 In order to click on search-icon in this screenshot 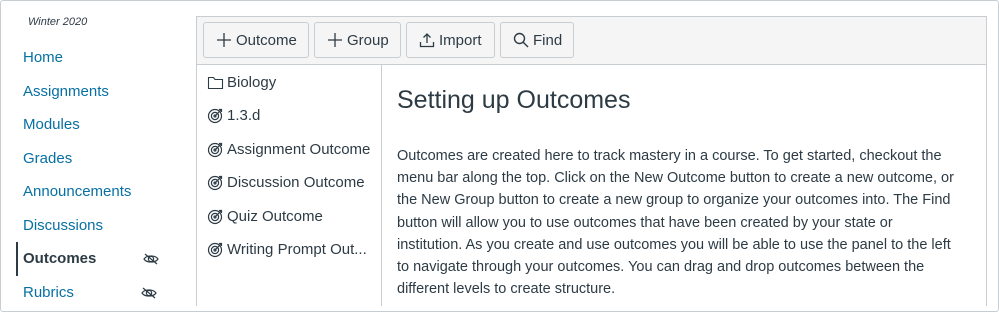, I will do `click(521, 40)`.